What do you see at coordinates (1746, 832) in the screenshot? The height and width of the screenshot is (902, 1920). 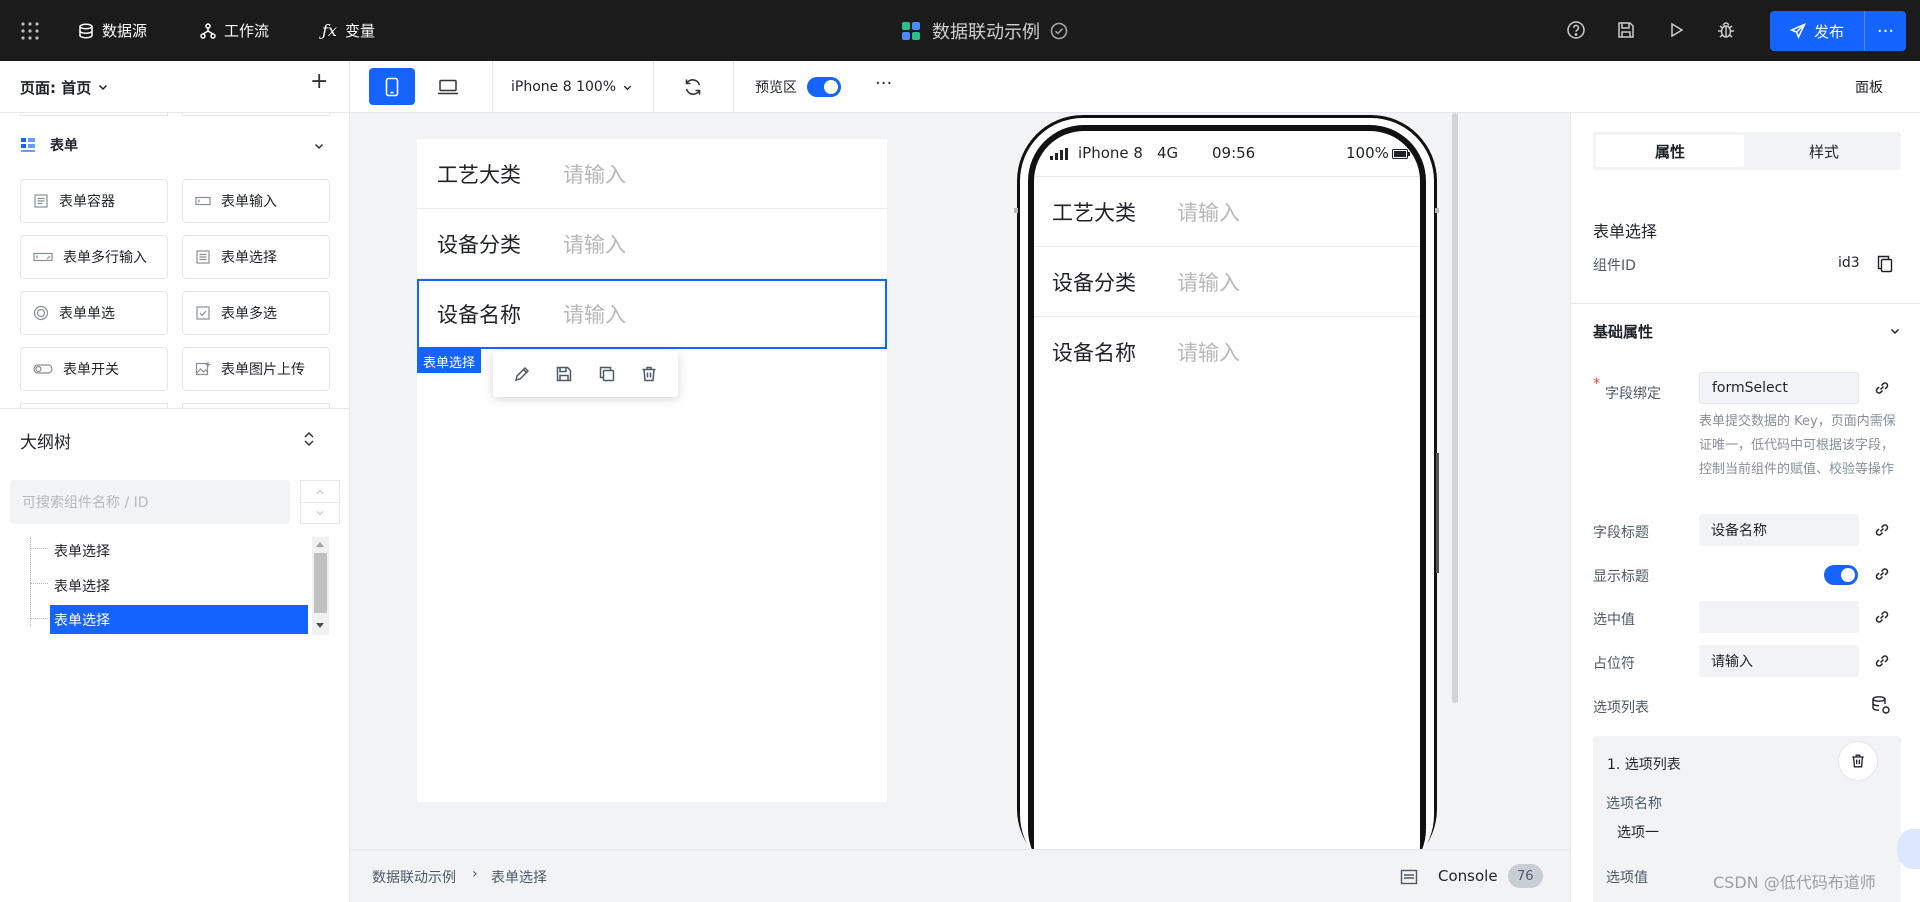 I see `option-name-input: 选项一` at bounding box center [1746, 832].